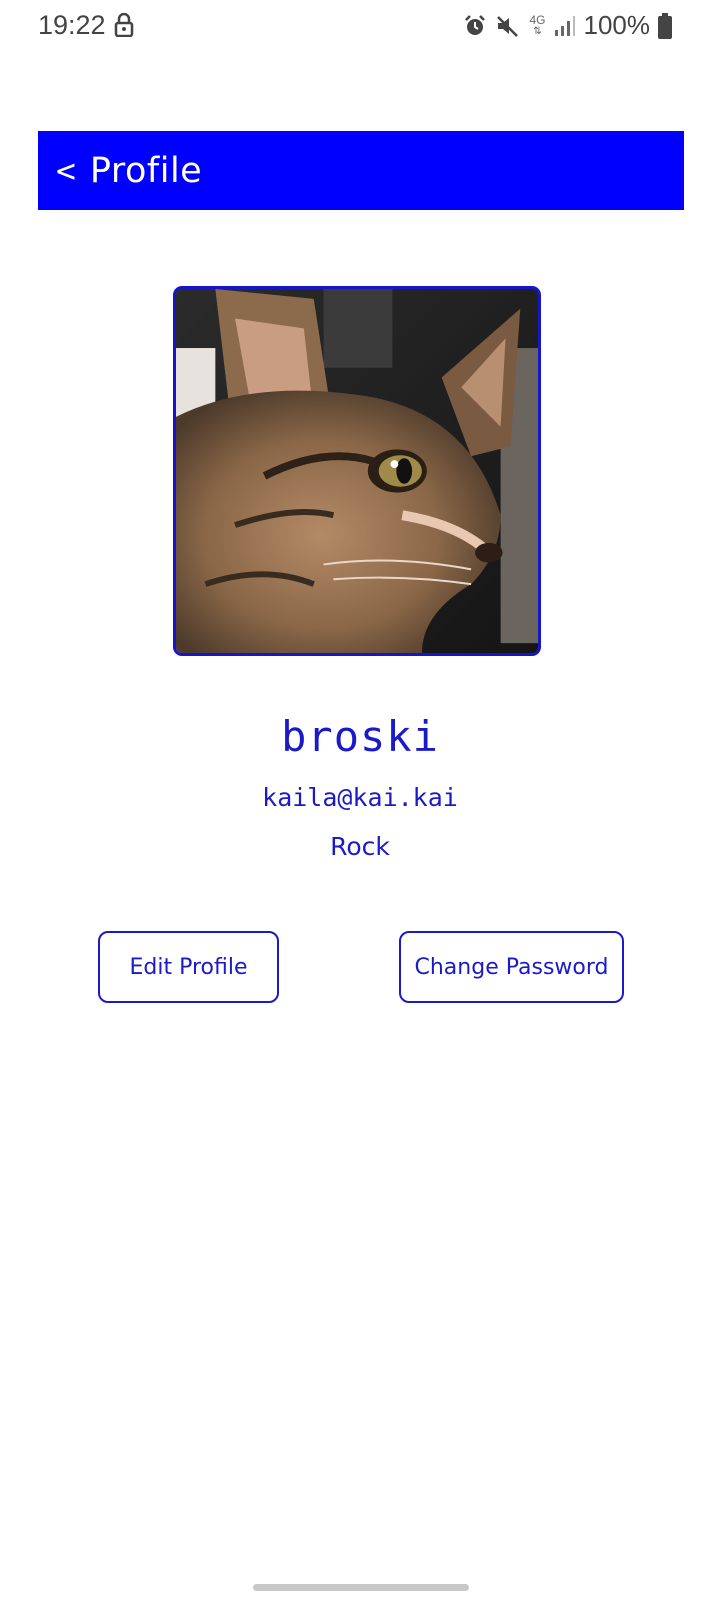  What do you see at coordinates (360, 736) in the screenshot?
I see `profile-username: broski` at bounding box center [360, 736].